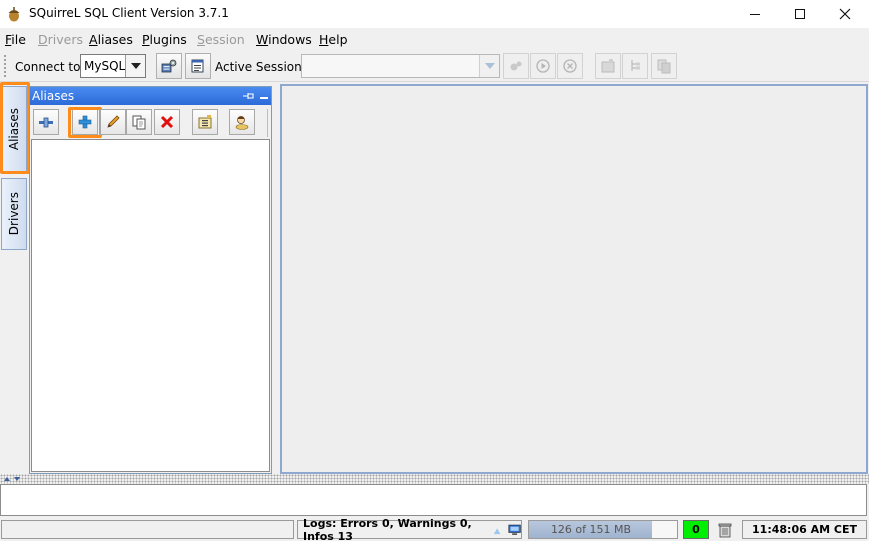  What do you see at coordinates (150, 96) in the screenshot?
I see `aliases-panel-header: Aliases` at bounding box center [150, 96].